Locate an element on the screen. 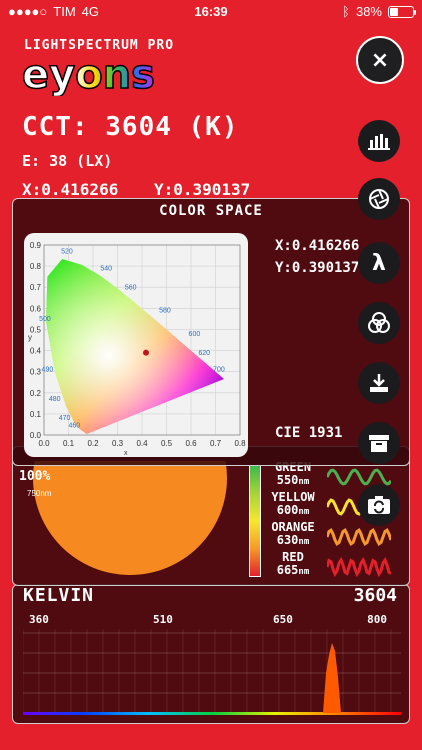 This screenshot has width=422, height=750. wave-red is located at coordinates (359, 567).